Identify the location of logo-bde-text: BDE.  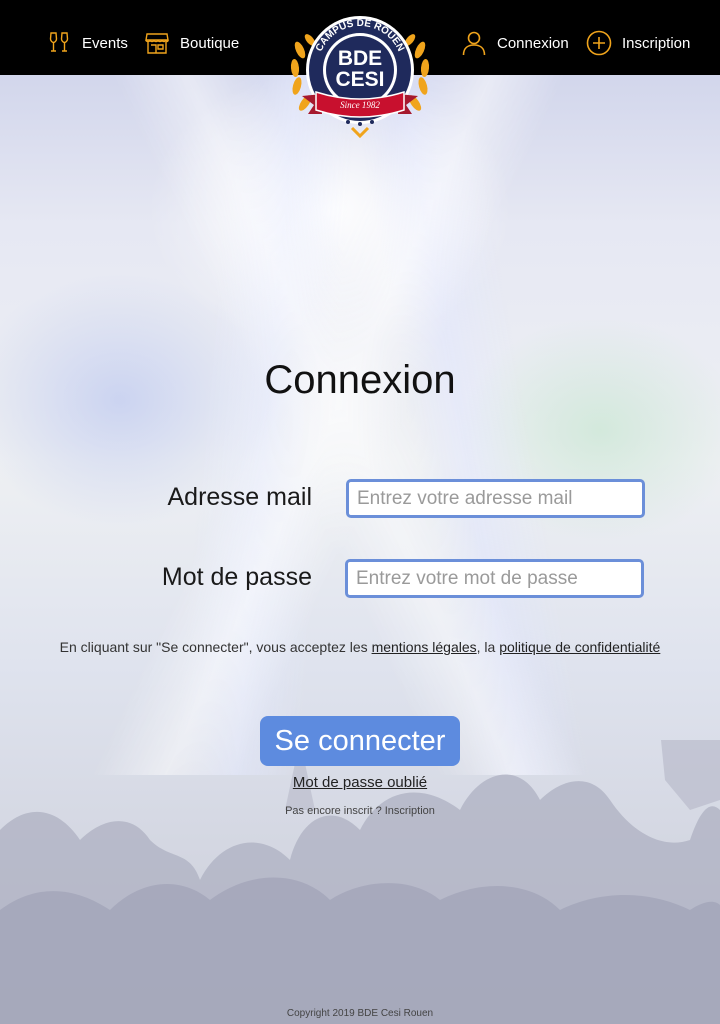
(360, 58).